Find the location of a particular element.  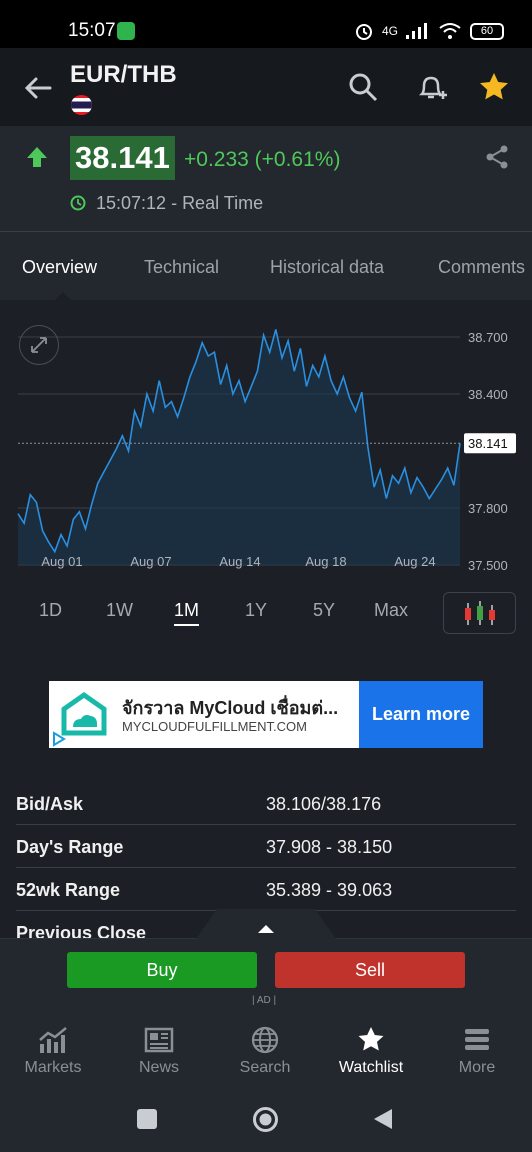

y-tick-label: 38.400 is located at coordinates (488, 394).